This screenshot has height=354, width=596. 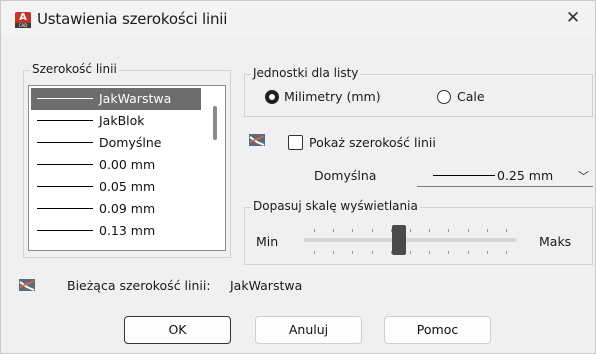 I want to click on current-lineweight-icon, so click(x=27, y=285).